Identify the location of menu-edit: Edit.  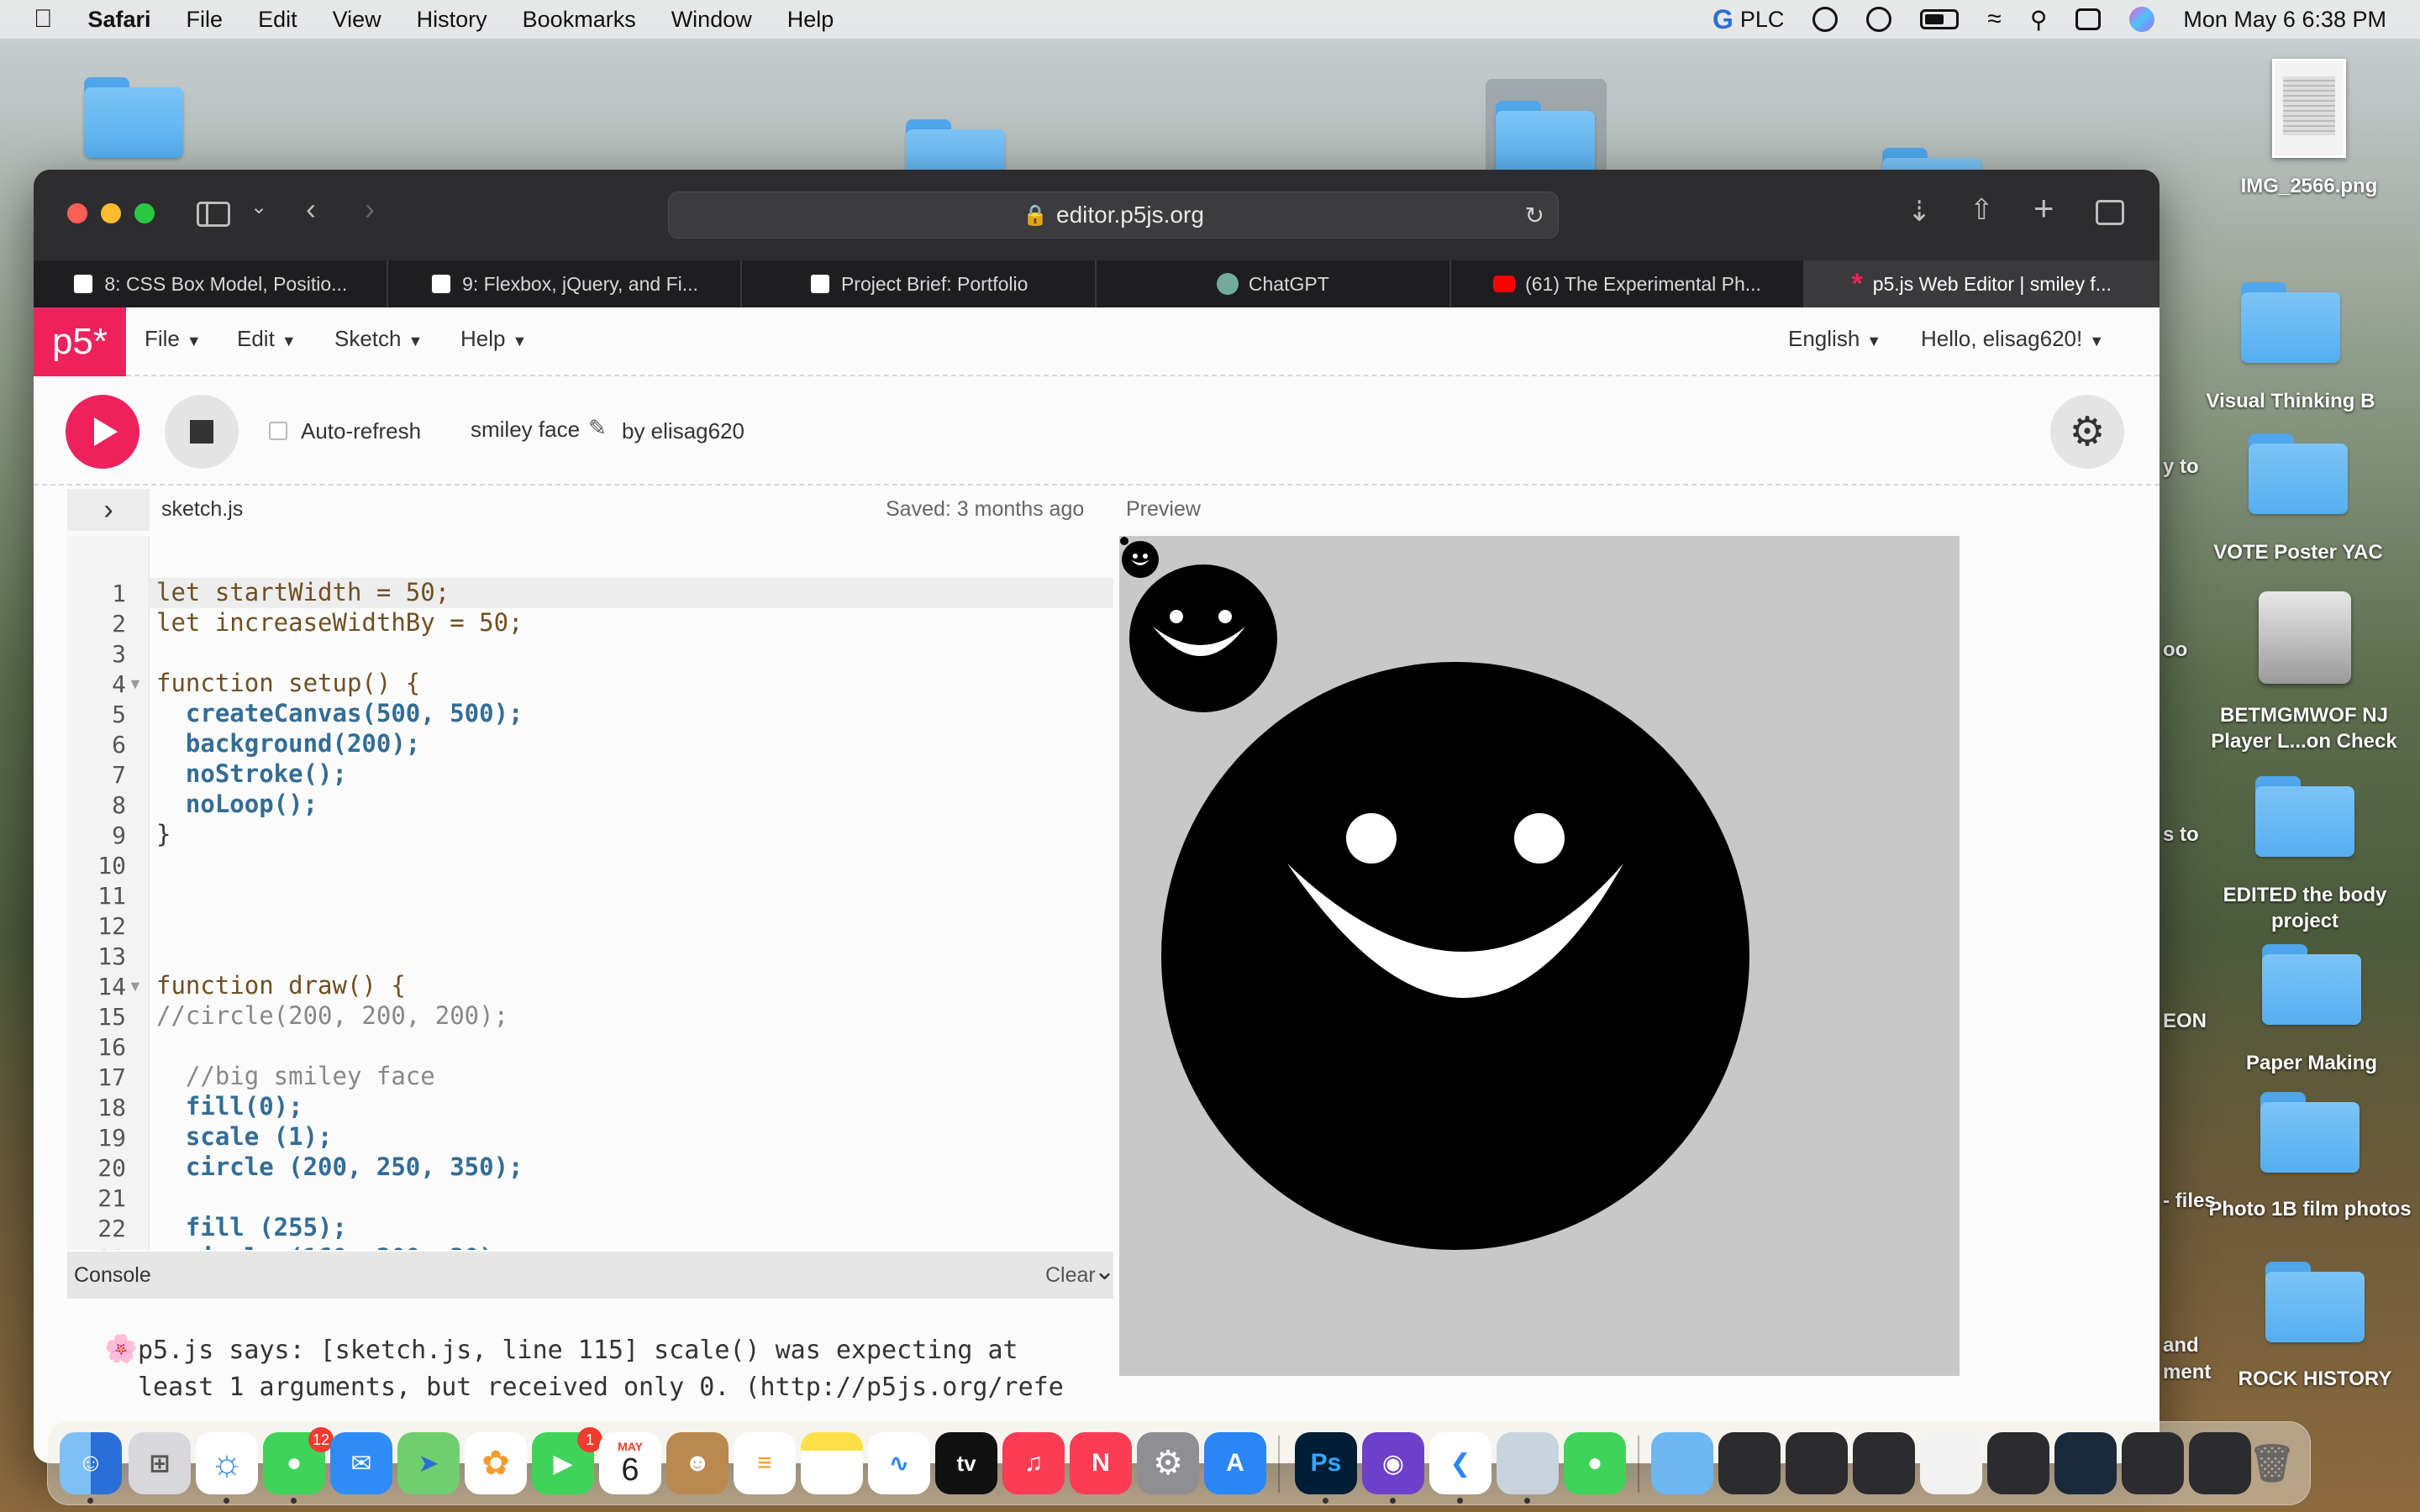
(277, 20).